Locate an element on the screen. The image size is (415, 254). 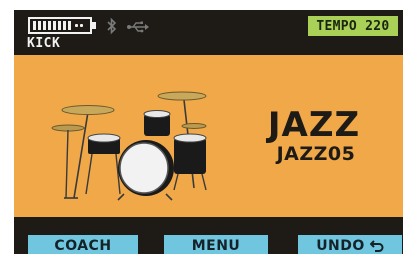
undo-button: UNDO is located at coordinates (350, 244).